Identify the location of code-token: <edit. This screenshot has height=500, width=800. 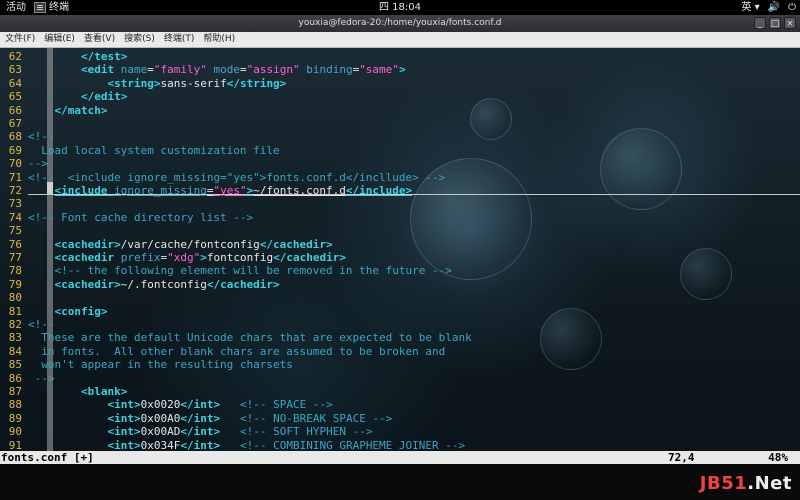
(100, 70).